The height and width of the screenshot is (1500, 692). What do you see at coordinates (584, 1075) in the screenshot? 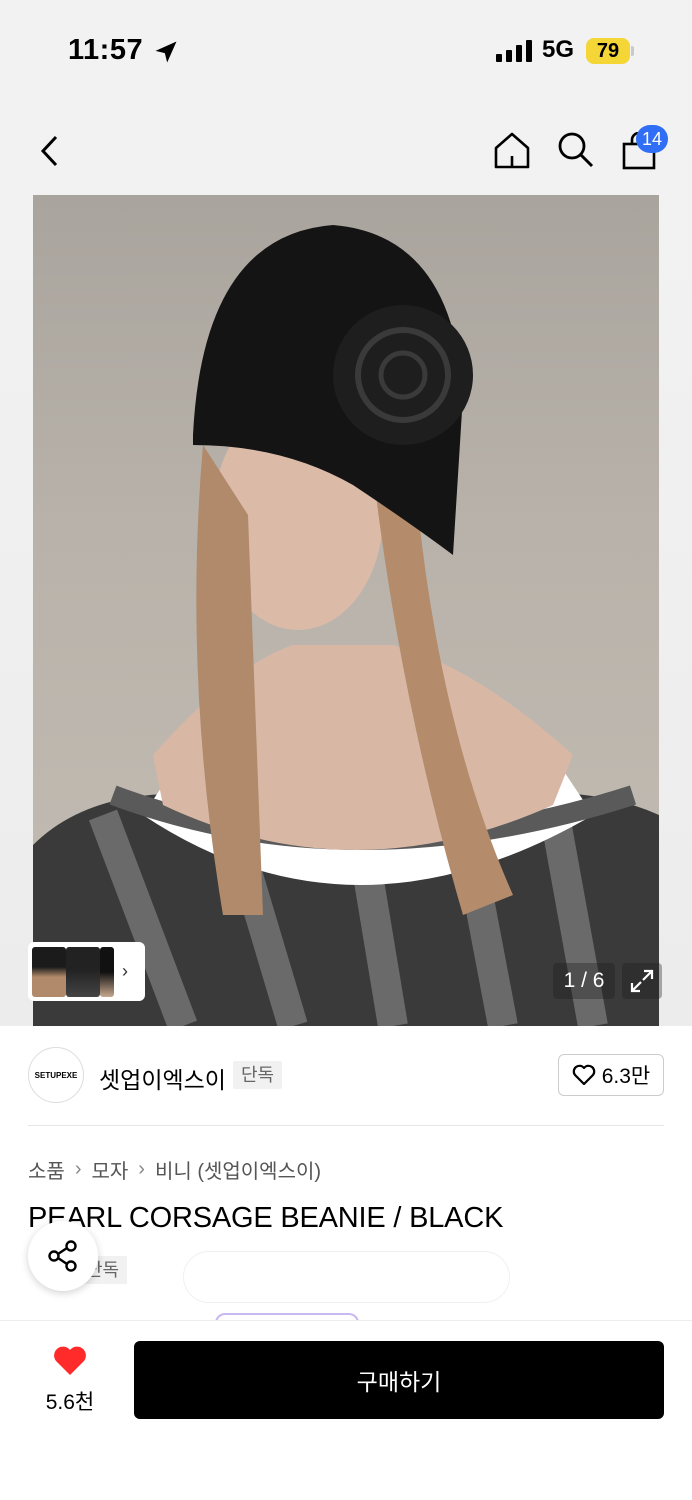
I see `heart-outline-icon` at bounding box center [584, 1075].